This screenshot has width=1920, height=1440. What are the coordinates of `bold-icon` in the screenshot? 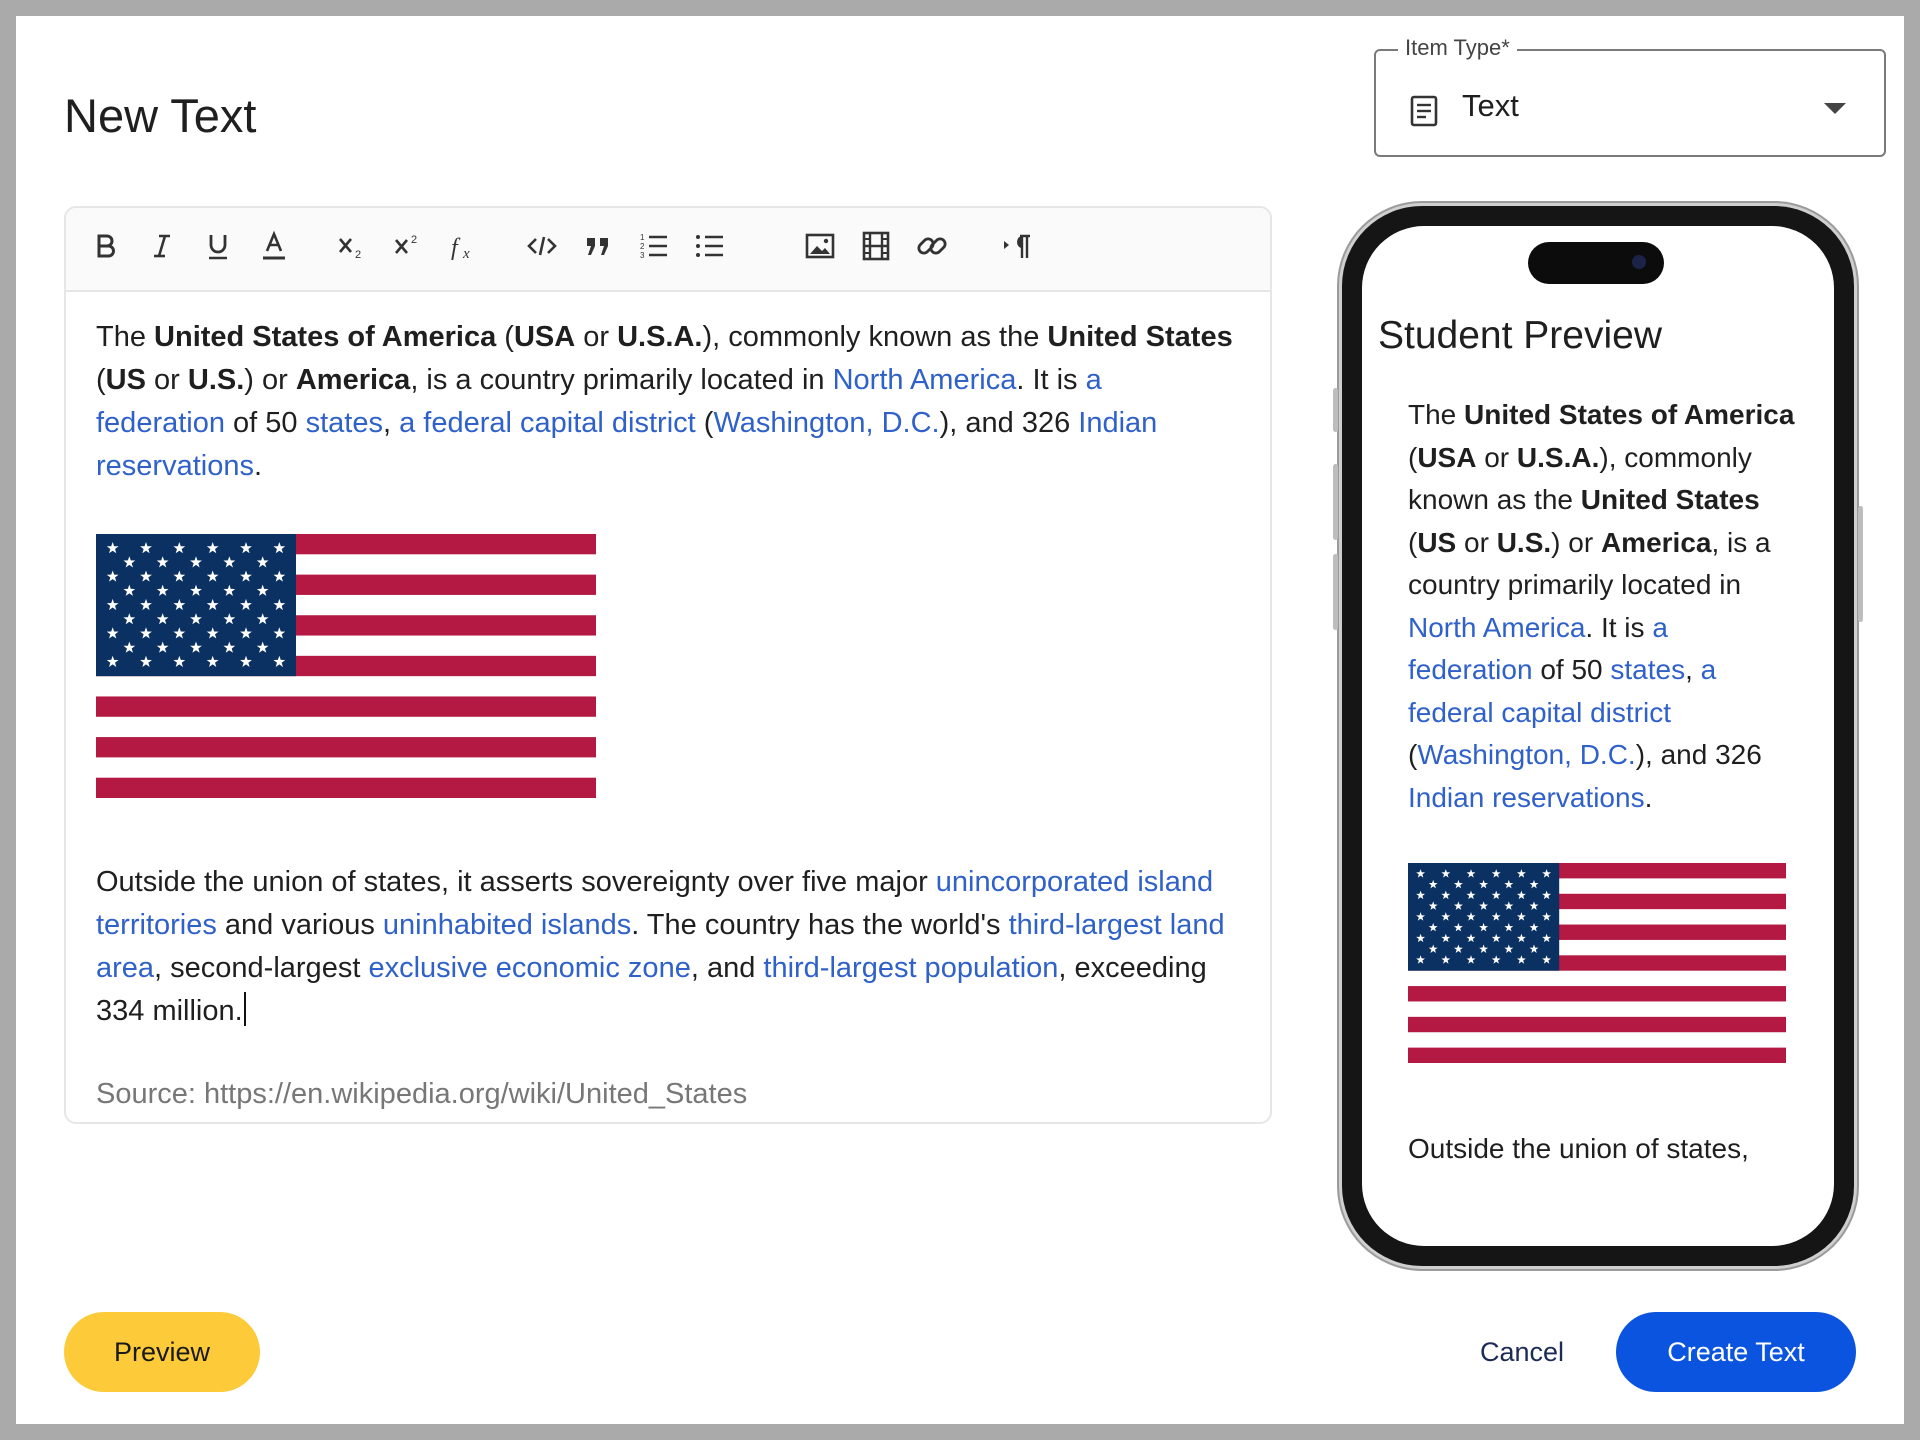 It's located at (106, 248).